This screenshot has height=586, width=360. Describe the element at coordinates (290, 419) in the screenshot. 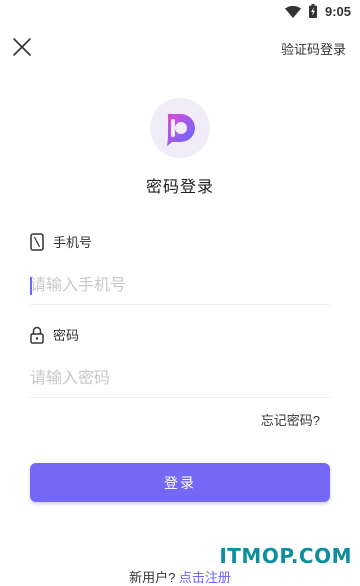

I see `forgot-password-link: 忘记密码?` at that location.